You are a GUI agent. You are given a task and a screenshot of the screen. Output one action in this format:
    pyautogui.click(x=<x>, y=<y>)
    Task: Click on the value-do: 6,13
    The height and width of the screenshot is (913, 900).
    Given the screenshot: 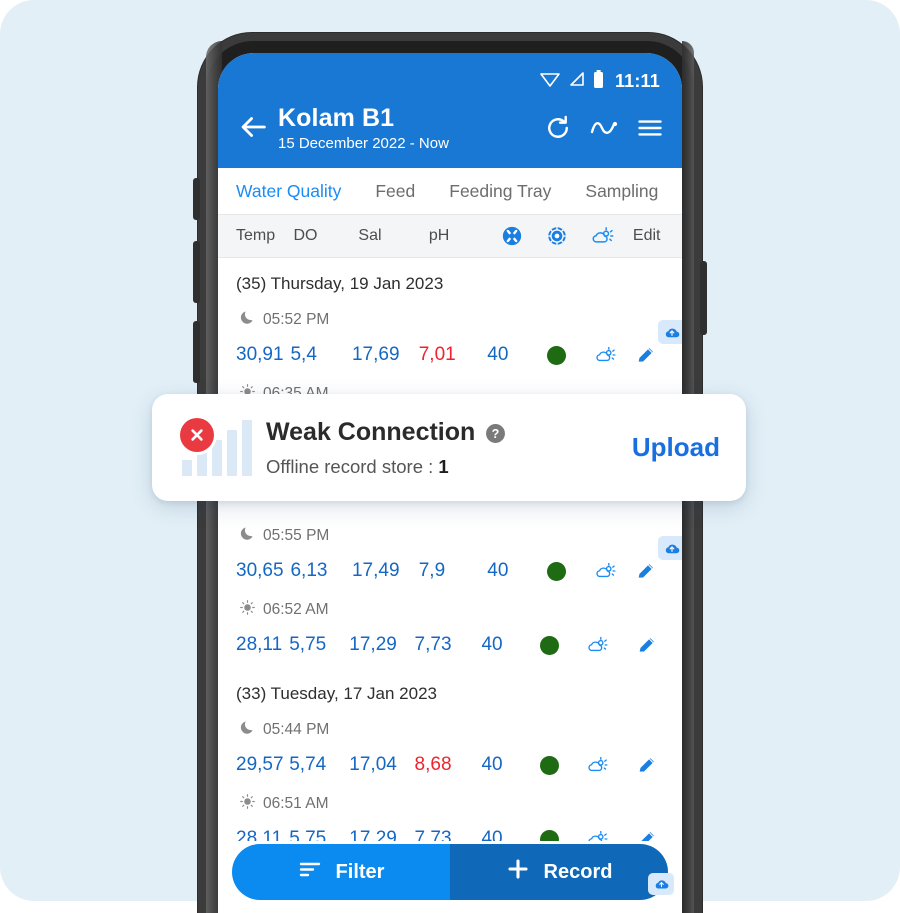 What is the action you would take?
    pyautogui.click(x=309, y=571)
    